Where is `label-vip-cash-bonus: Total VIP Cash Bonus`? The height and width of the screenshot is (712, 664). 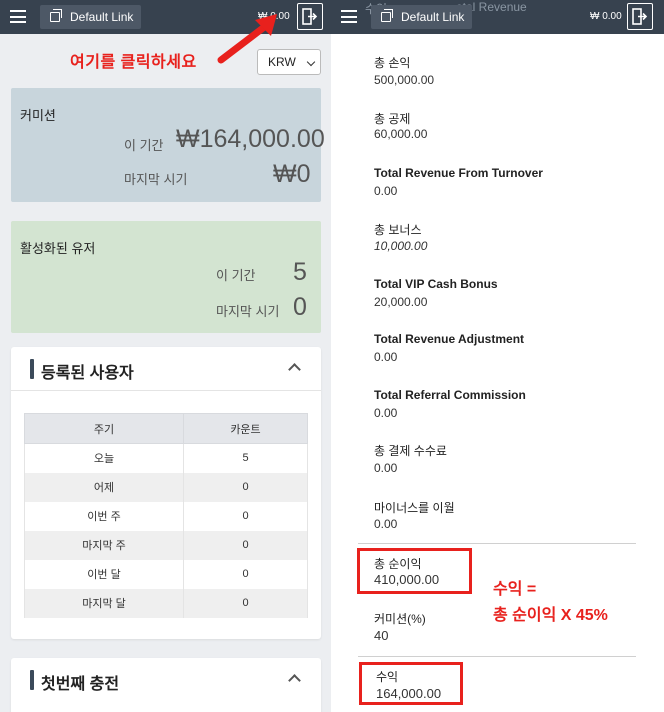
label-vip-cash-bonus: Total VIP Cash Bonus is located at coordinates (436, 284).